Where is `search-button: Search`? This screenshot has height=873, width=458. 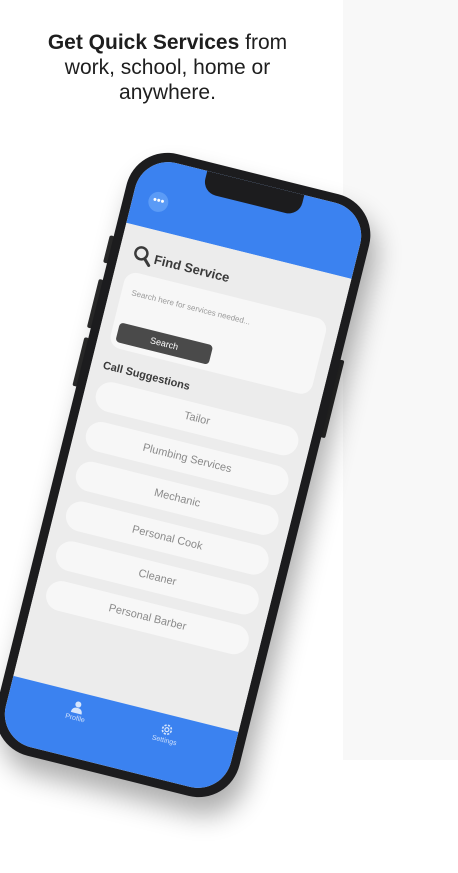
search-button: Search is located at coordinates (164, 343).